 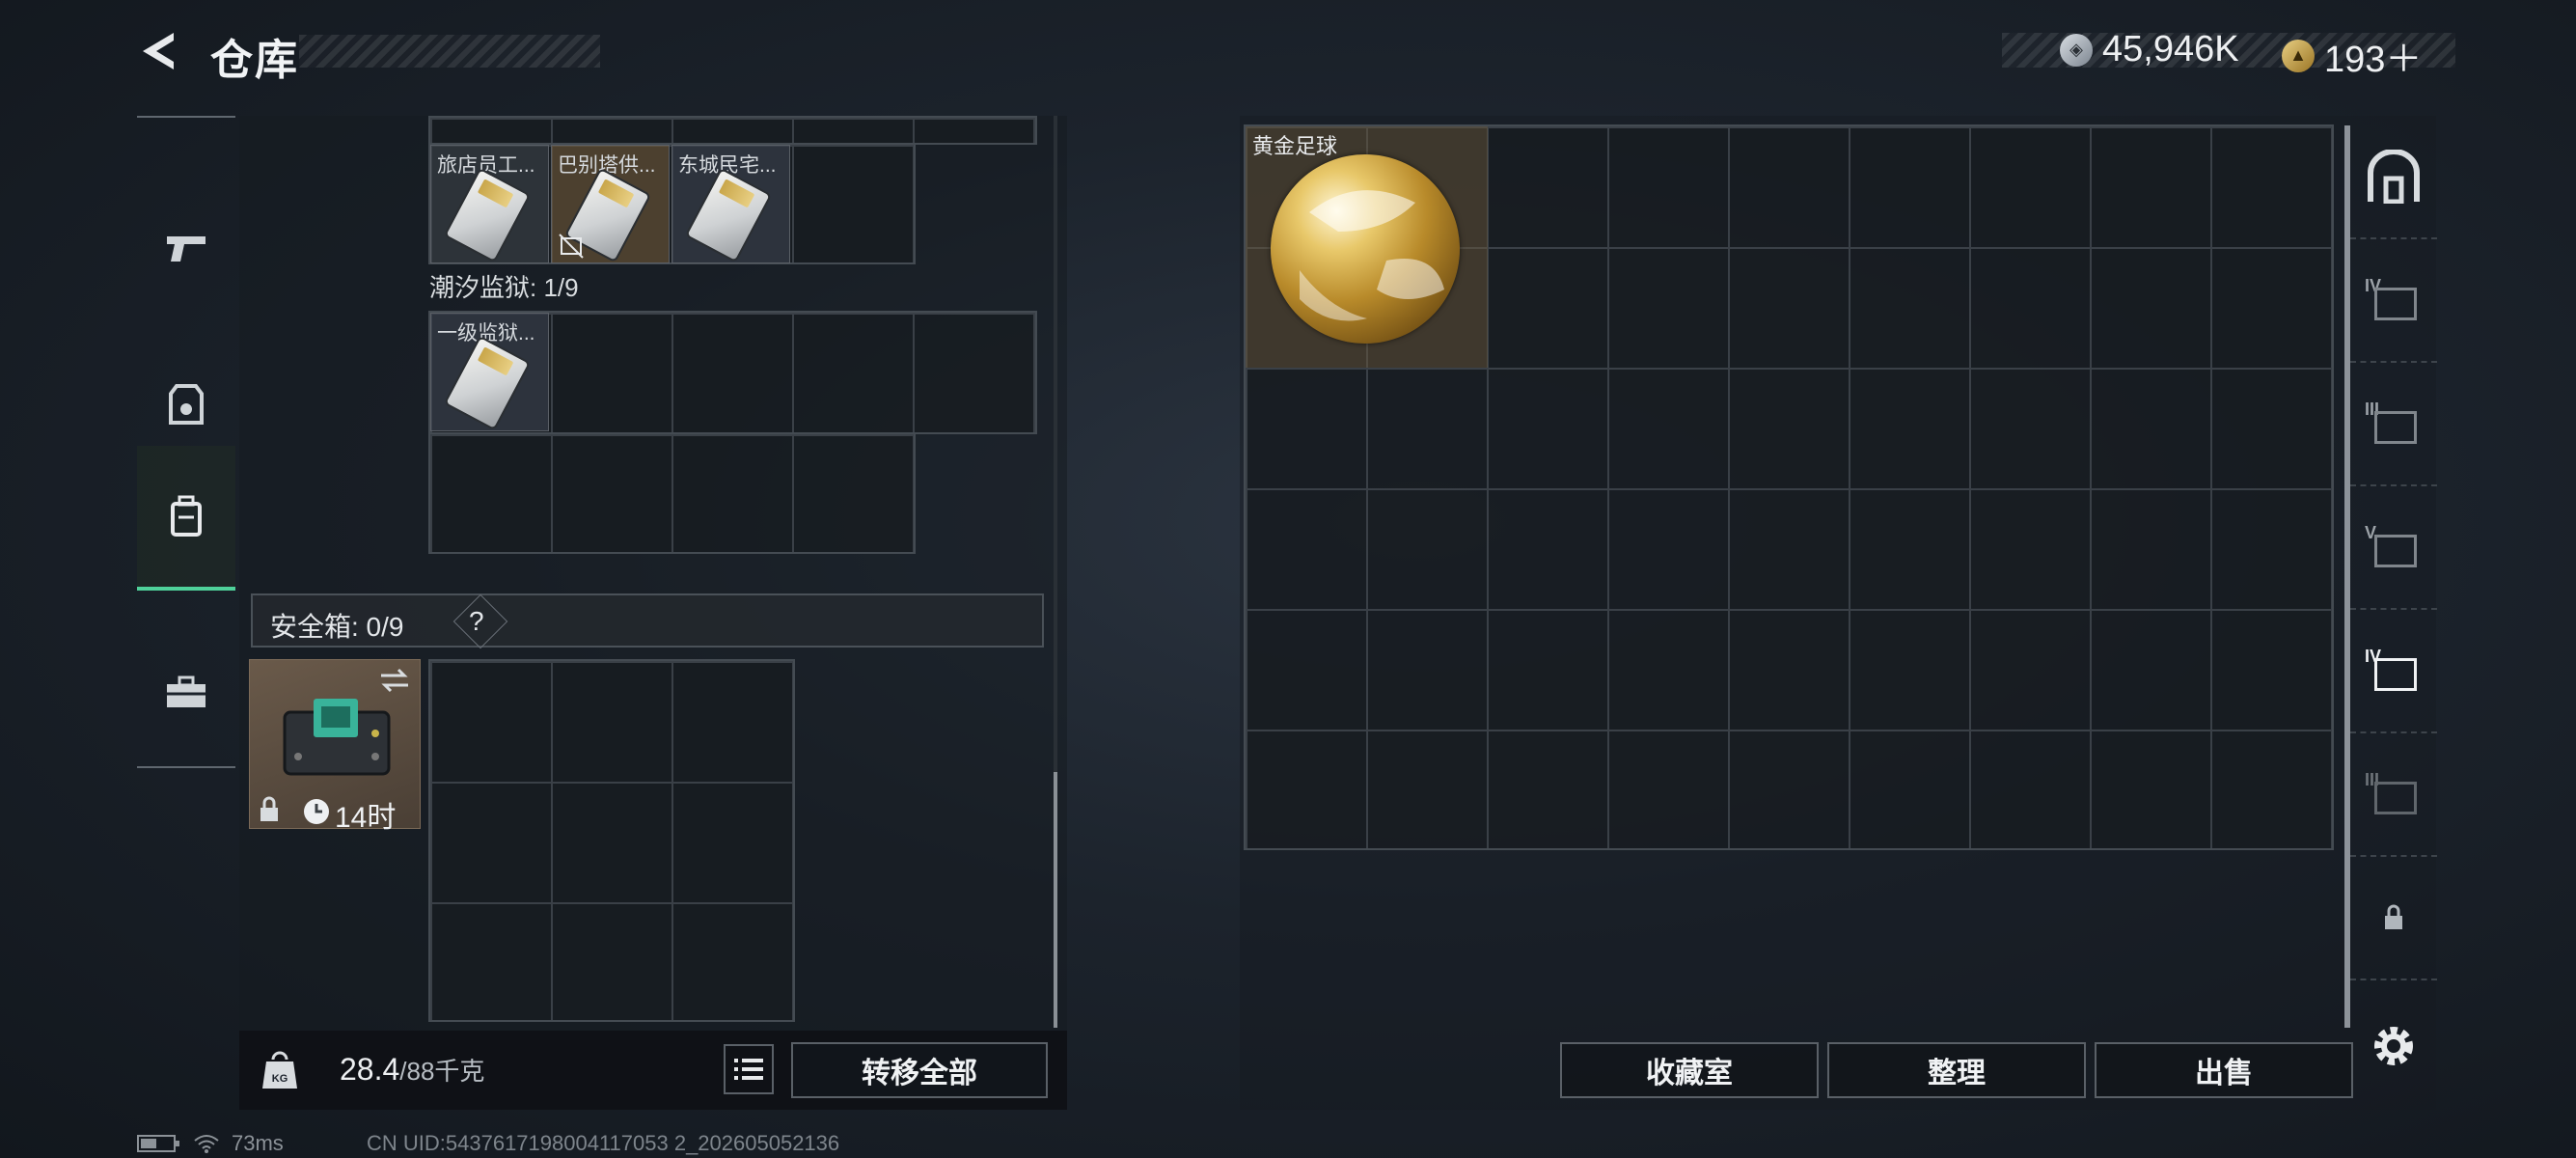 What do you see at coordinates (206, 1144) in the screenshot?
I see `wifi-icon` at bounding box center [206, 1144].